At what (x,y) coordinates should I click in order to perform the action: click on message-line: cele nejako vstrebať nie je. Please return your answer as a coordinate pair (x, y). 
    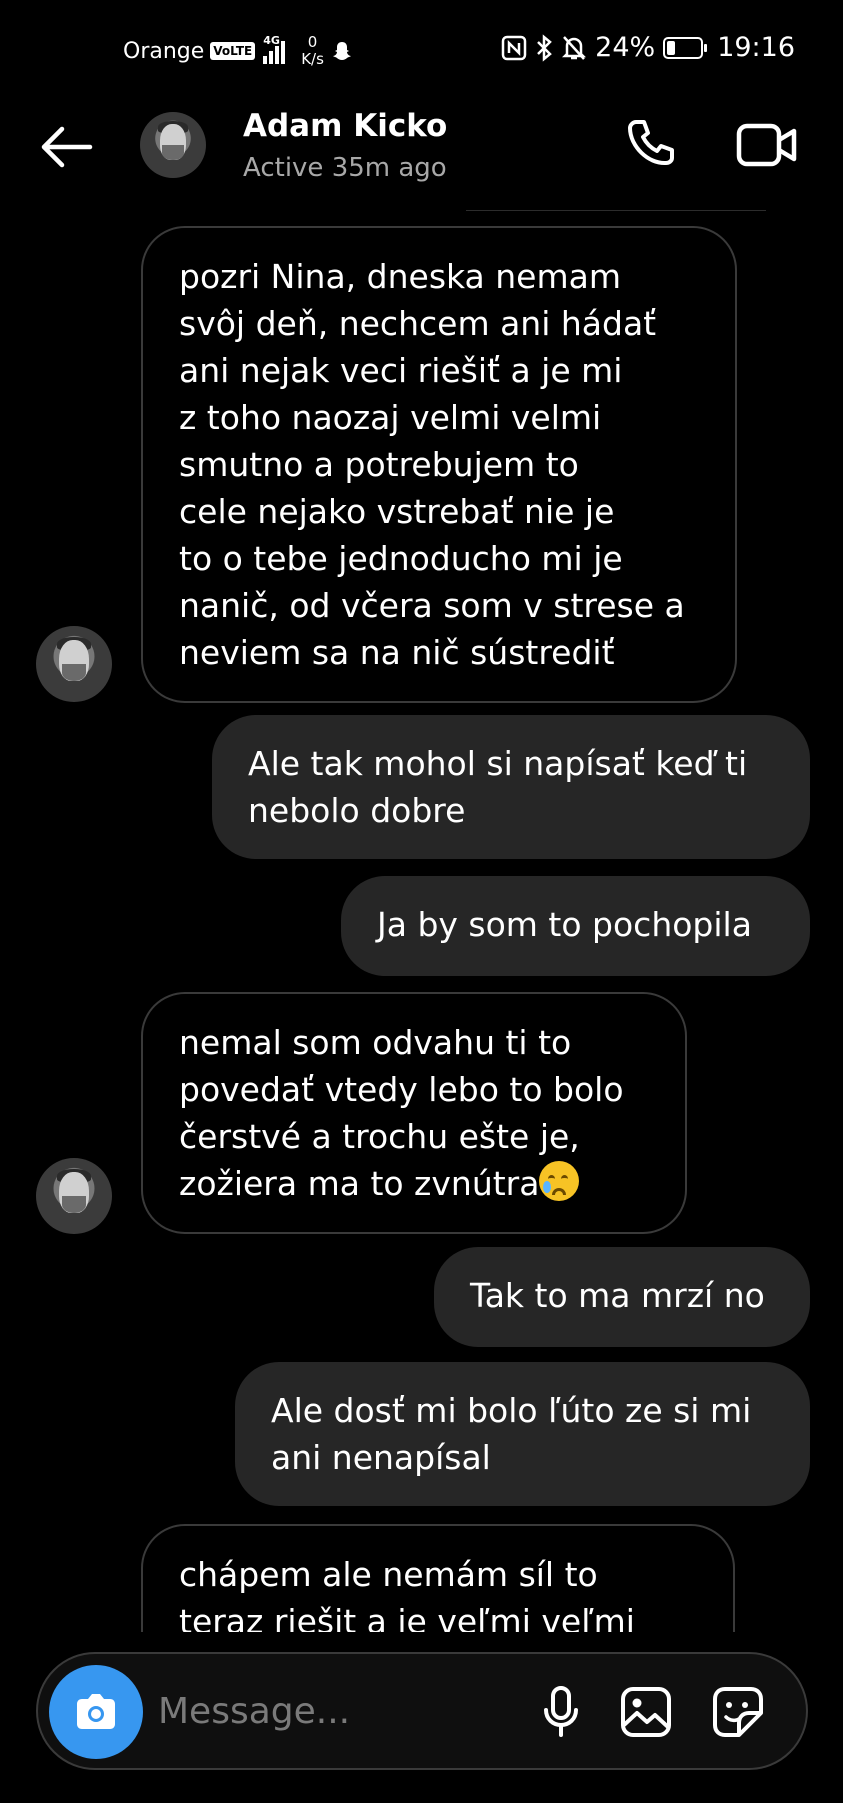
    Looking at the image, I should click on (397, 511).